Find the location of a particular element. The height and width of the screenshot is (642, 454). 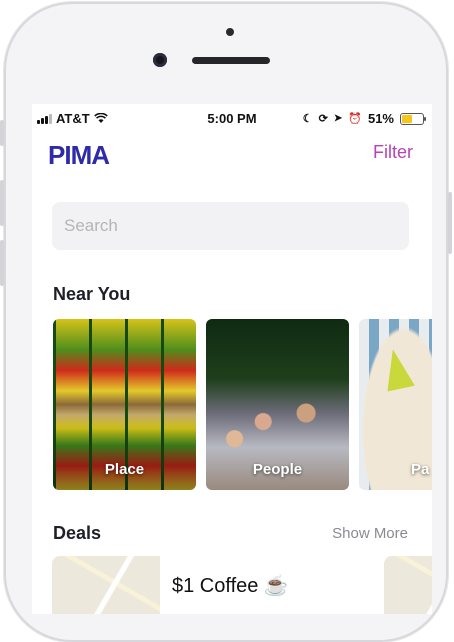

status-bar: AT&T 5:00 PM ☾ ⟳ ➤ ⏰ 51% is located at coordinates (232, 118).